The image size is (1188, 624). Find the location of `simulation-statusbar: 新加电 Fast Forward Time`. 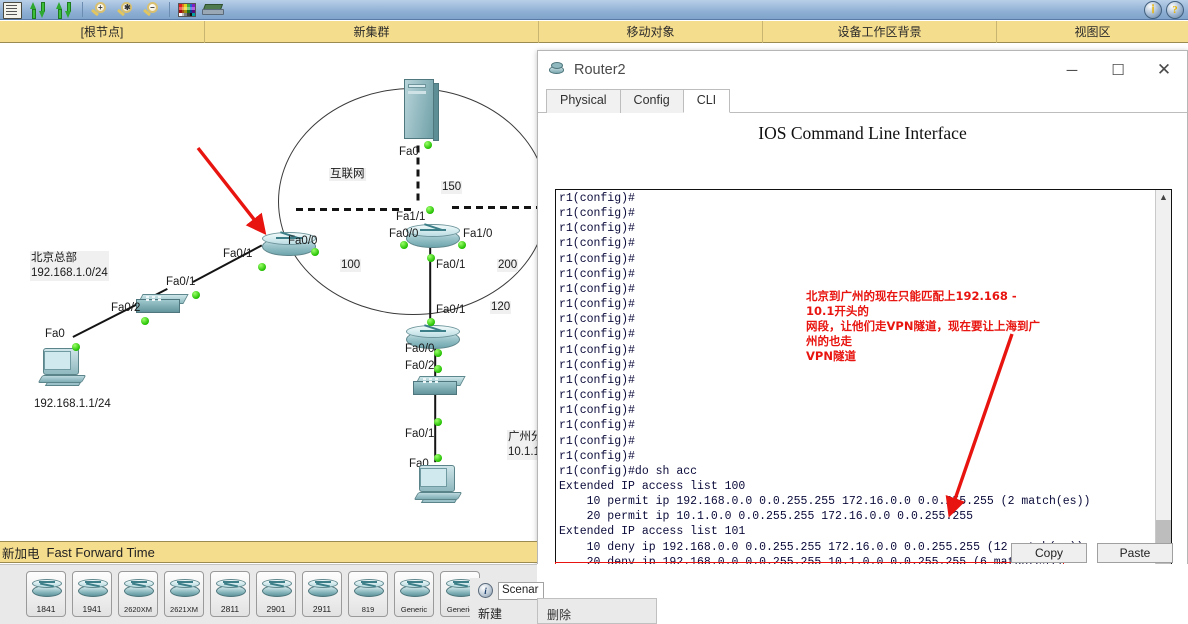

simulation-statusbar: 新加电 Fast Forward Time is located at coordinates (268, 552).